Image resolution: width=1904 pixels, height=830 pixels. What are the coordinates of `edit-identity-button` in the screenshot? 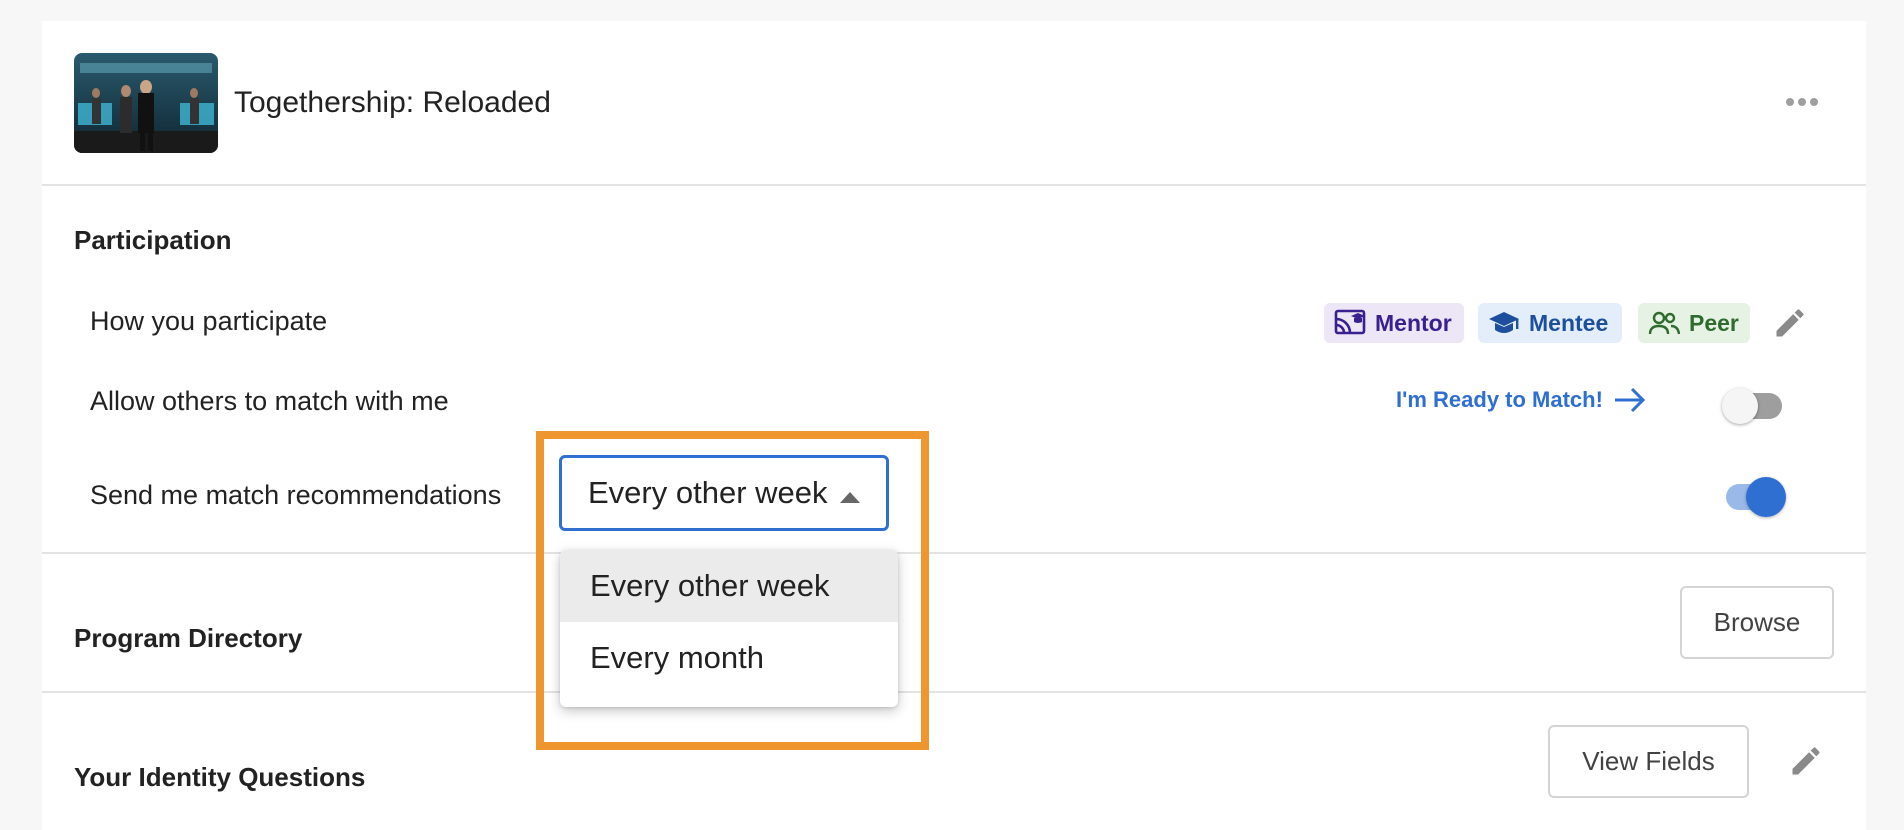 It's located at (1806, 761).